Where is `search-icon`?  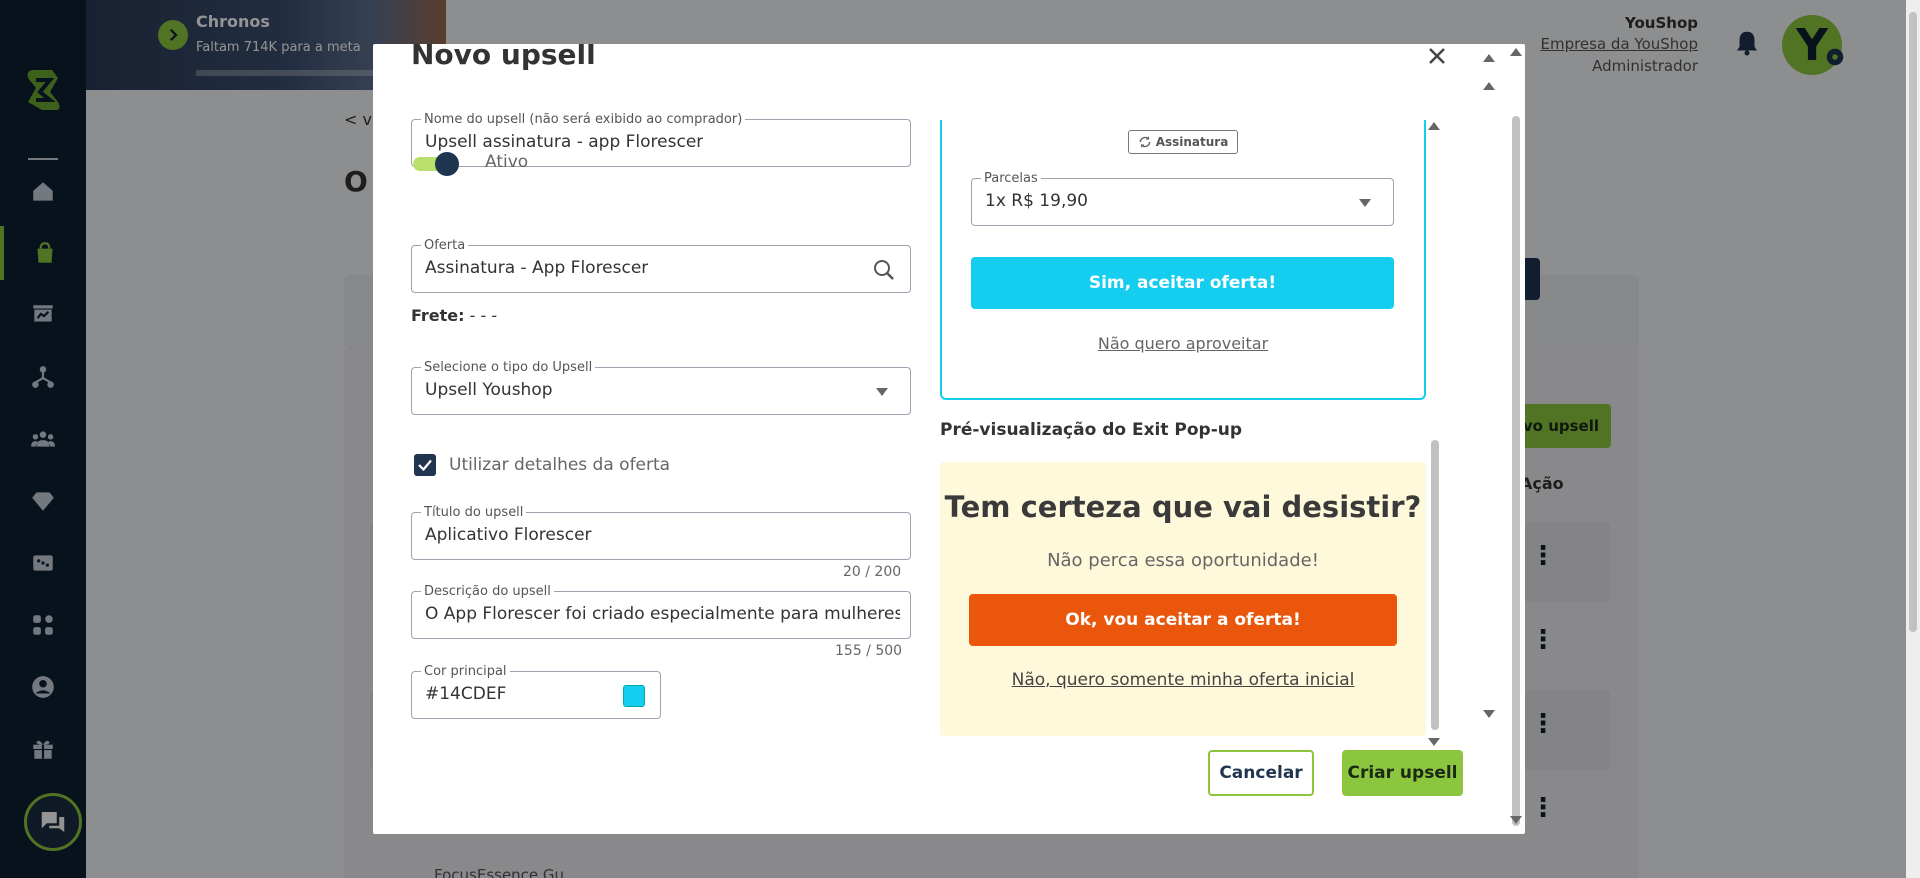 search-icon is located at coordinates (884, 270).